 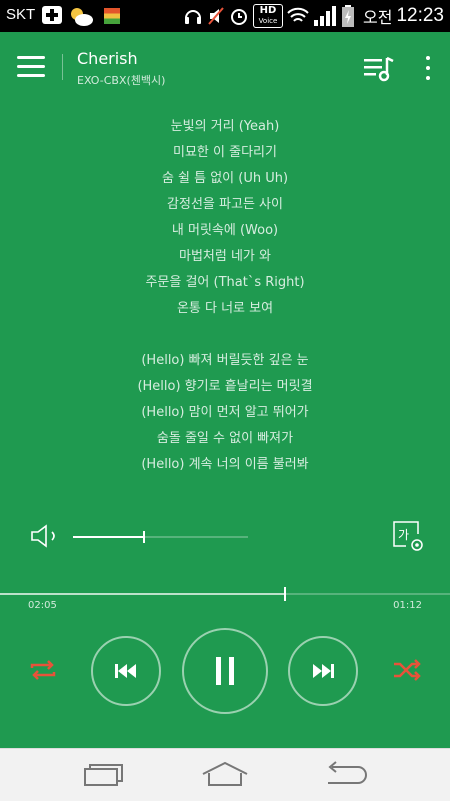 I want to click on recent-apps-icon, so click(x=104, y=774).